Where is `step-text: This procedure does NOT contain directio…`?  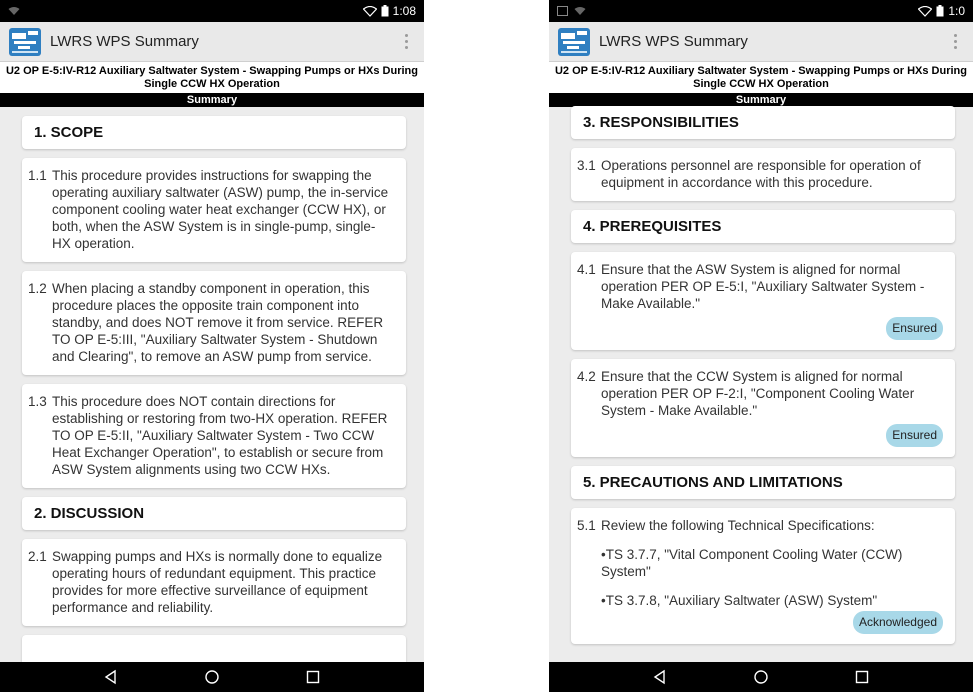
step-text: This procedure does NOT contain directio… is located at coordinates (220, 435).